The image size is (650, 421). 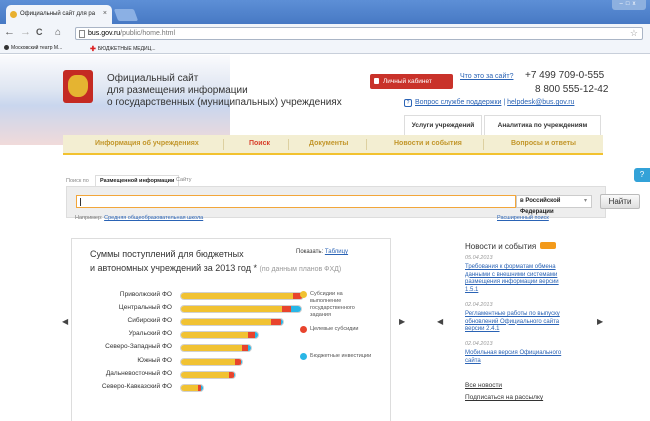 I want to click on chart-category-label: Южный ФО, so click(x=154, y=360).